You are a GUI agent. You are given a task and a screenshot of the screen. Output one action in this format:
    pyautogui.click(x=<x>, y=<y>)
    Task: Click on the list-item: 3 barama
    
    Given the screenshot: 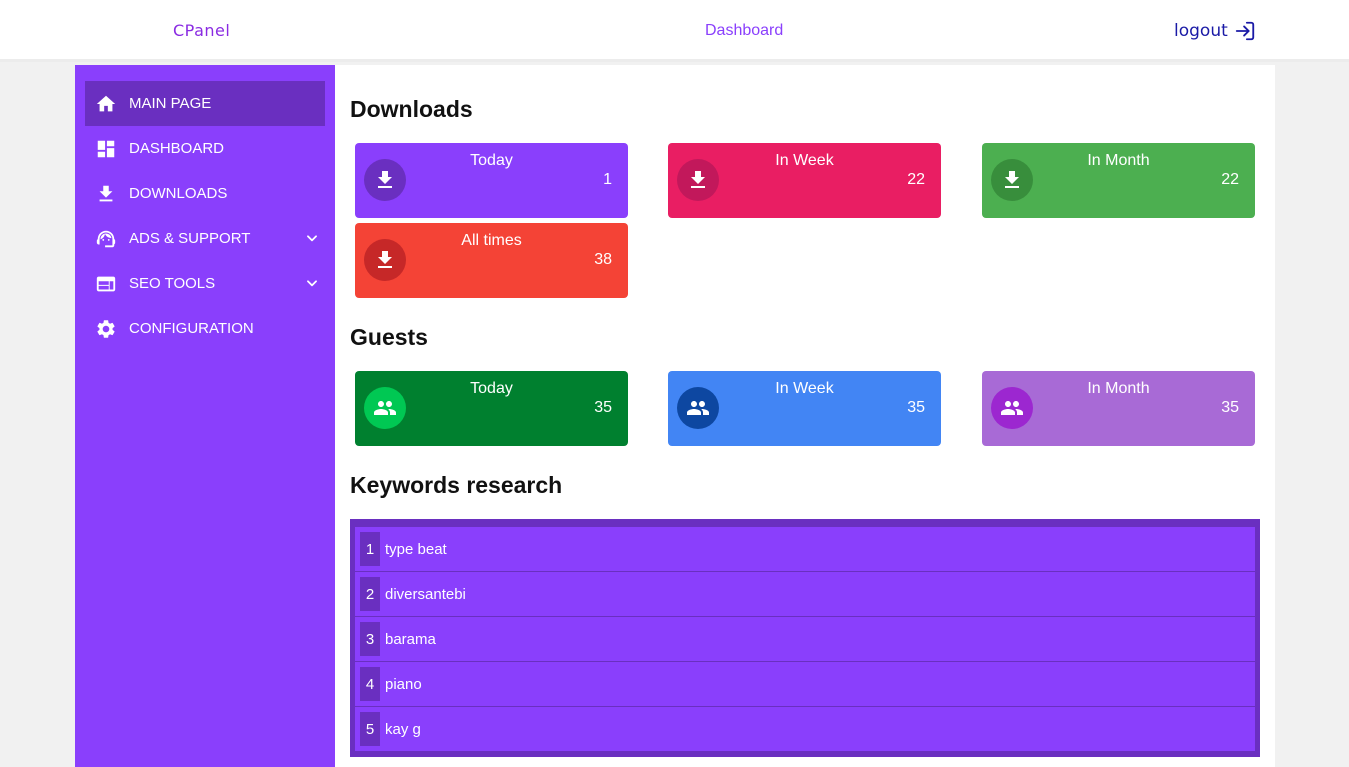 What is the action you would take?
    pyautogui.click(x=805, y=639)
    